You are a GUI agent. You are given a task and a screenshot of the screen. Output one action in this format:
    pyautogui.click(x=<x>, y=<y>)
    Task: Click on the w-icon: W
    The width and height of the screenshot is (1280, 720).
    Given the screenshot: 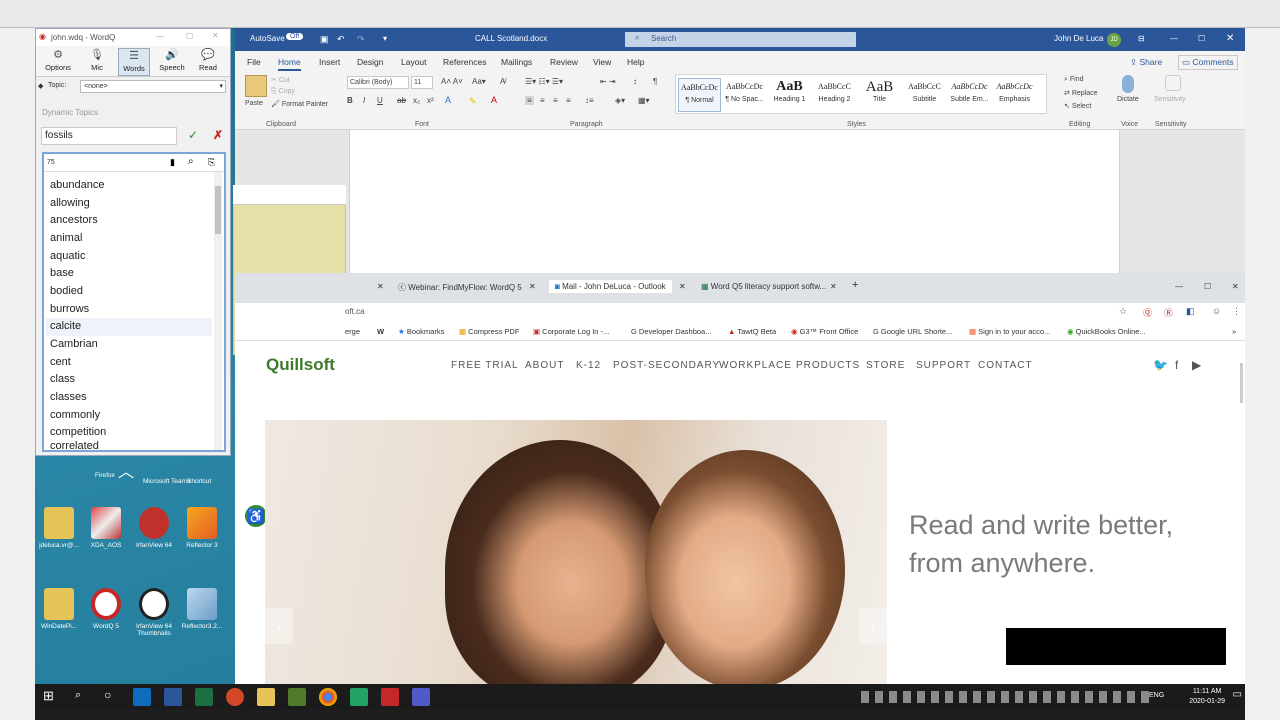 What is the action you would take?
    pyautogui.click(x=380, y=331)
    